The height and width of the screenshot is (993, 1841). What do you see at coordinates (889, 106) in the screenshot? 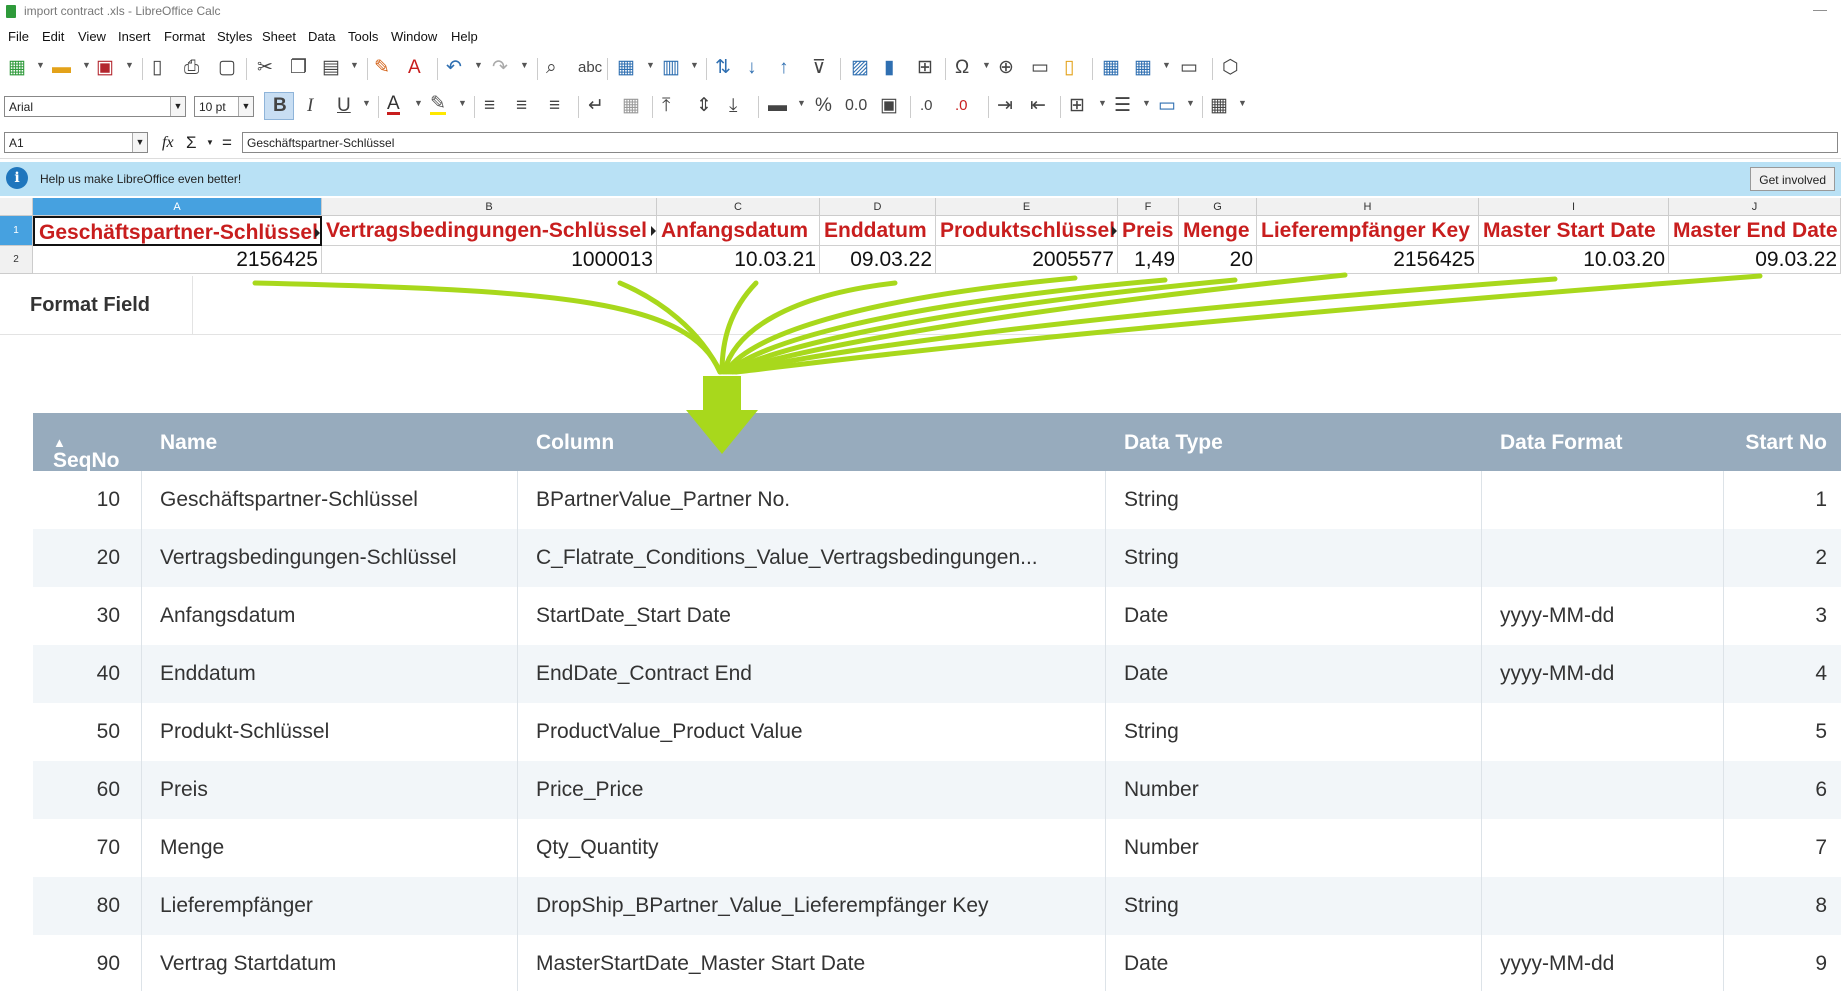
I see `date-format-icon: ▣` at bounding box center [889, 106].